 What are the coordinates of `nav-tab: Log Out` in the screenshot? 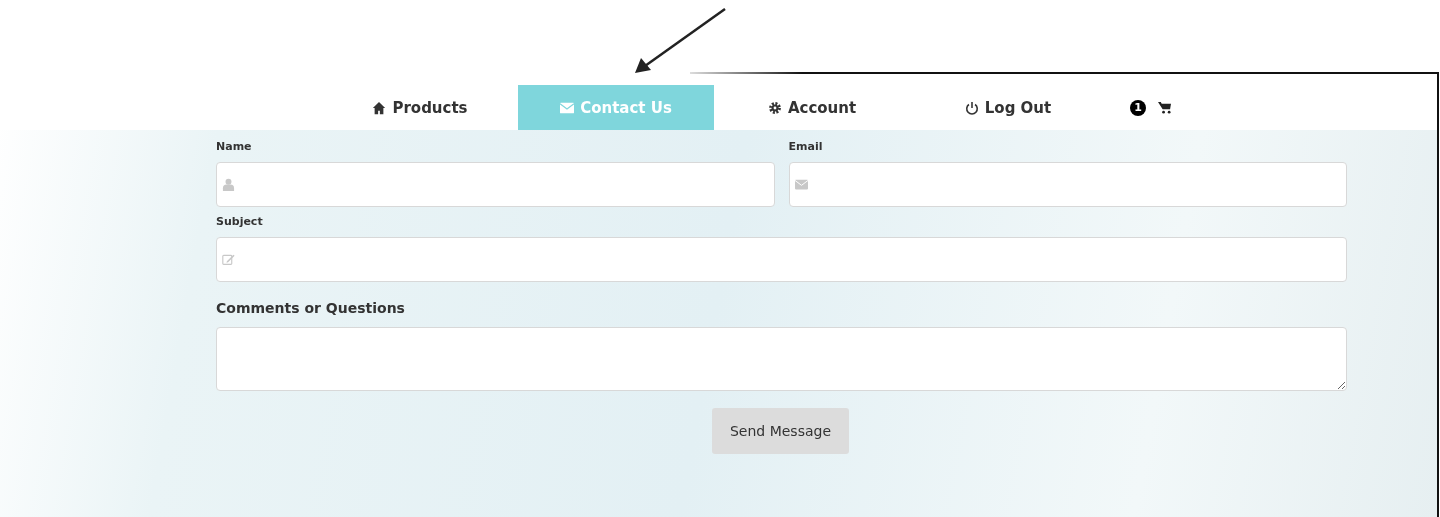 It's located at (1008, 107).